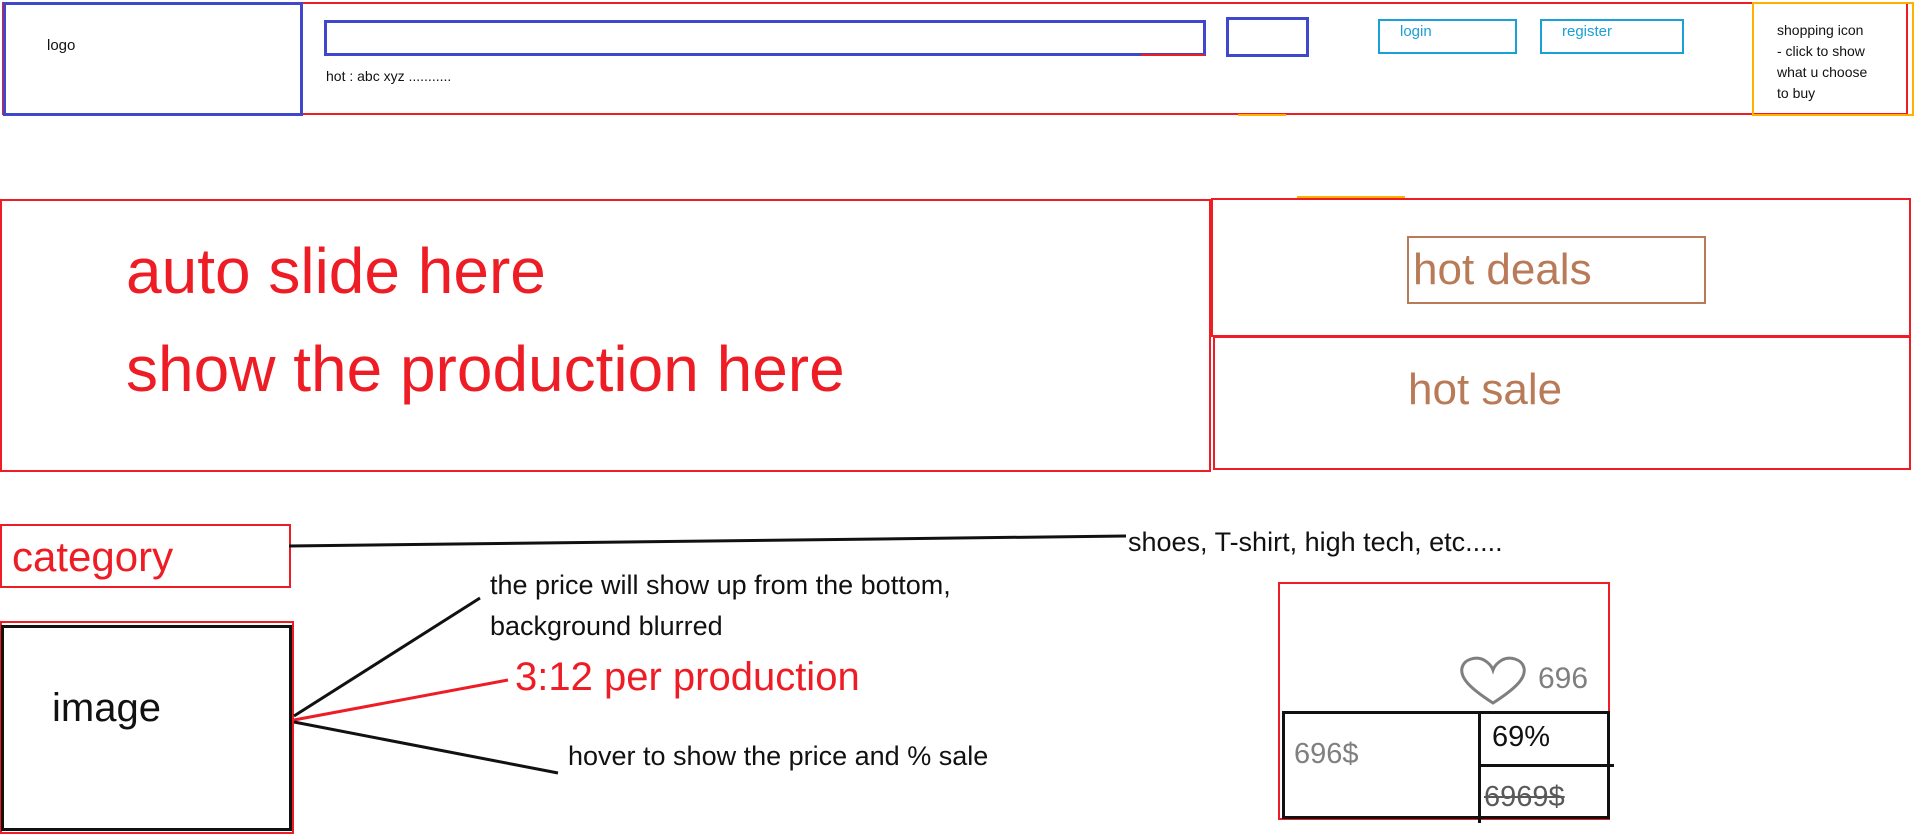  What do you see at coordinates (93, 556) in the screenshot?
I see `category-label: category` at bounding box center [93, 556].